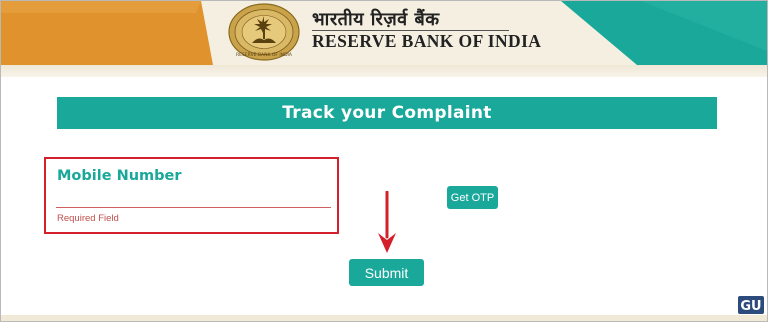  I want to click on header-shadow-strip, so click(384, 71).